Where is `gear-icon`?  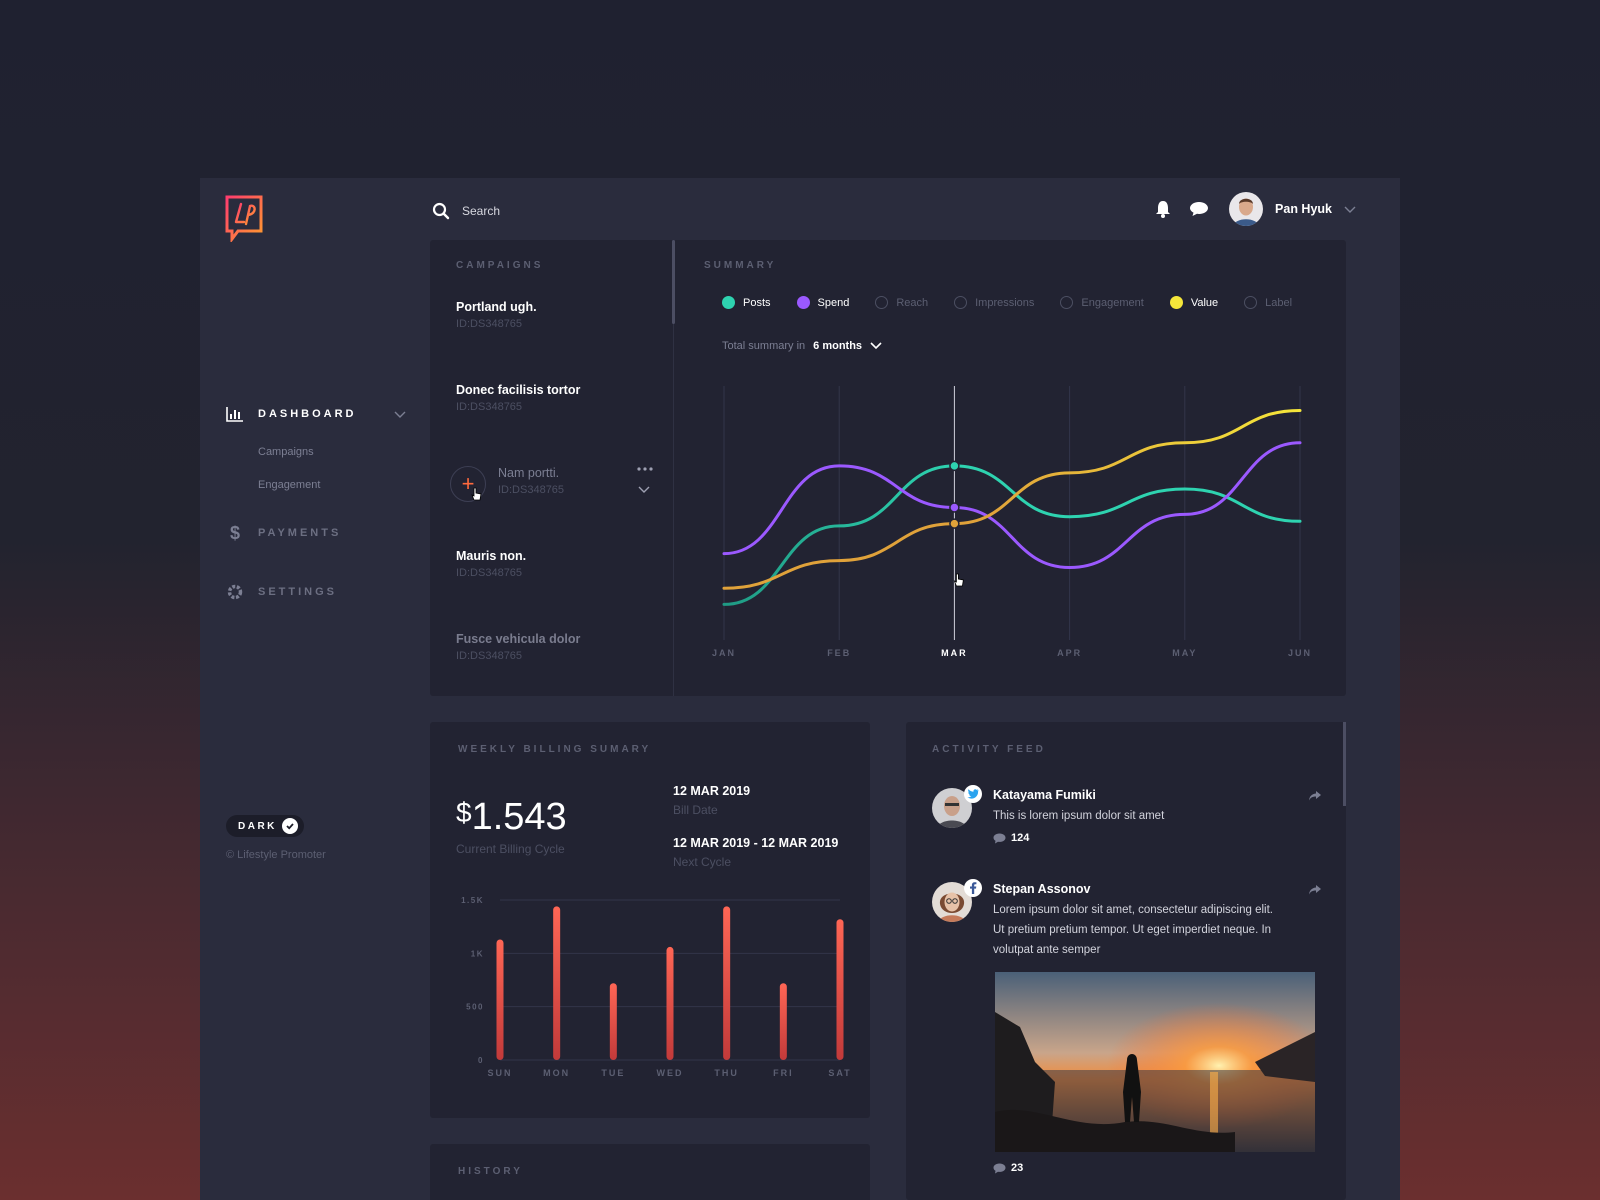 gear-icon is located at coordinates (235, 592).